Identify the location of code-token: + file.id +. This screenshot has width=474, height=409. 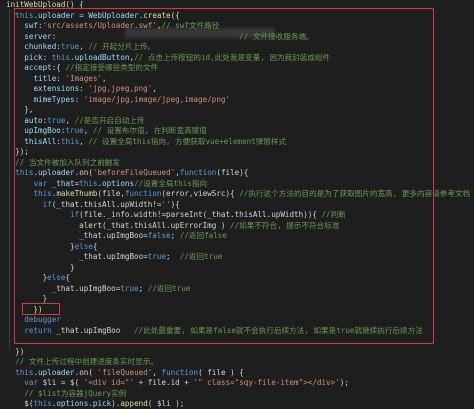
(164, 382).